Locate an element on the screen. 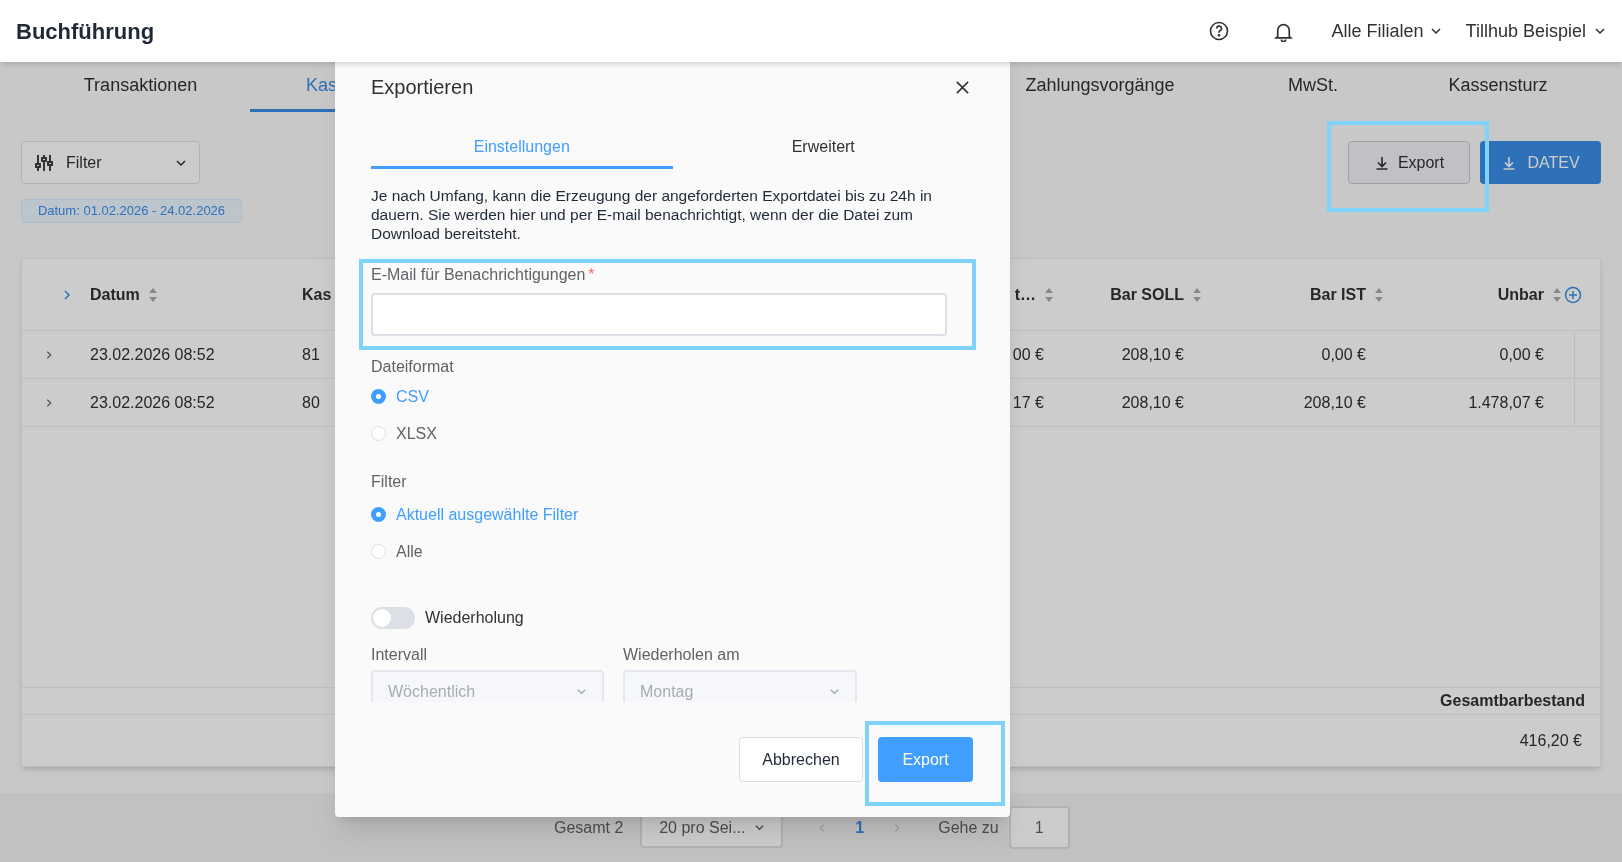  field-label: Intervall is located at coordinates (400, 654).